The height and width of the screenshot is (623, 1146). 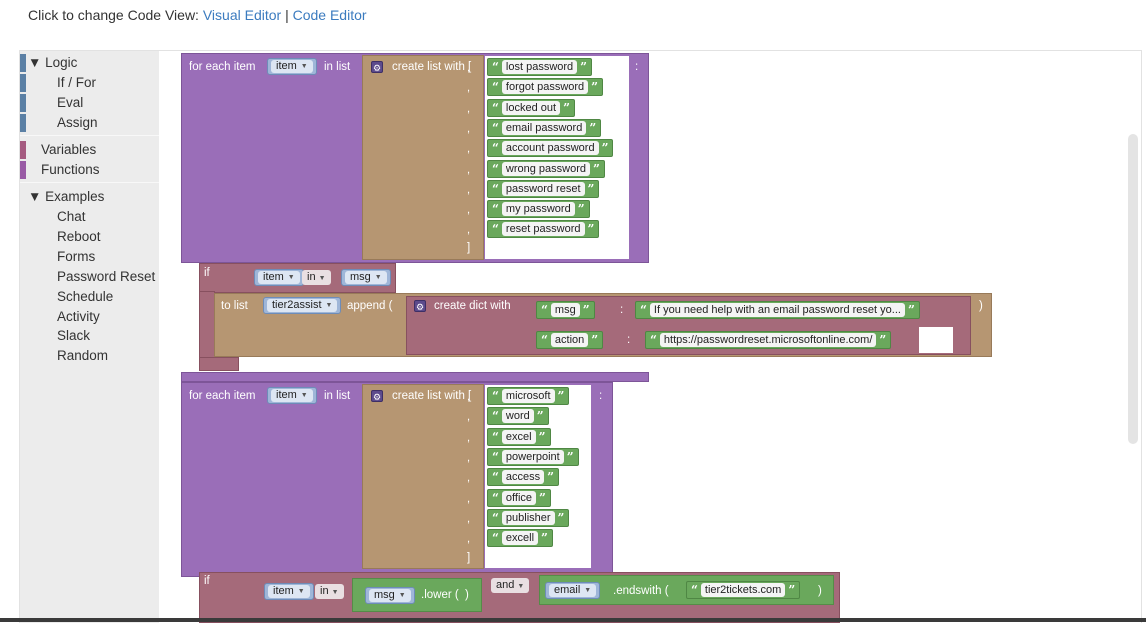 What do you see at coordinates (207, 273) in the screenshot?
I see `if-label: if` at bounding box center [207, 273].